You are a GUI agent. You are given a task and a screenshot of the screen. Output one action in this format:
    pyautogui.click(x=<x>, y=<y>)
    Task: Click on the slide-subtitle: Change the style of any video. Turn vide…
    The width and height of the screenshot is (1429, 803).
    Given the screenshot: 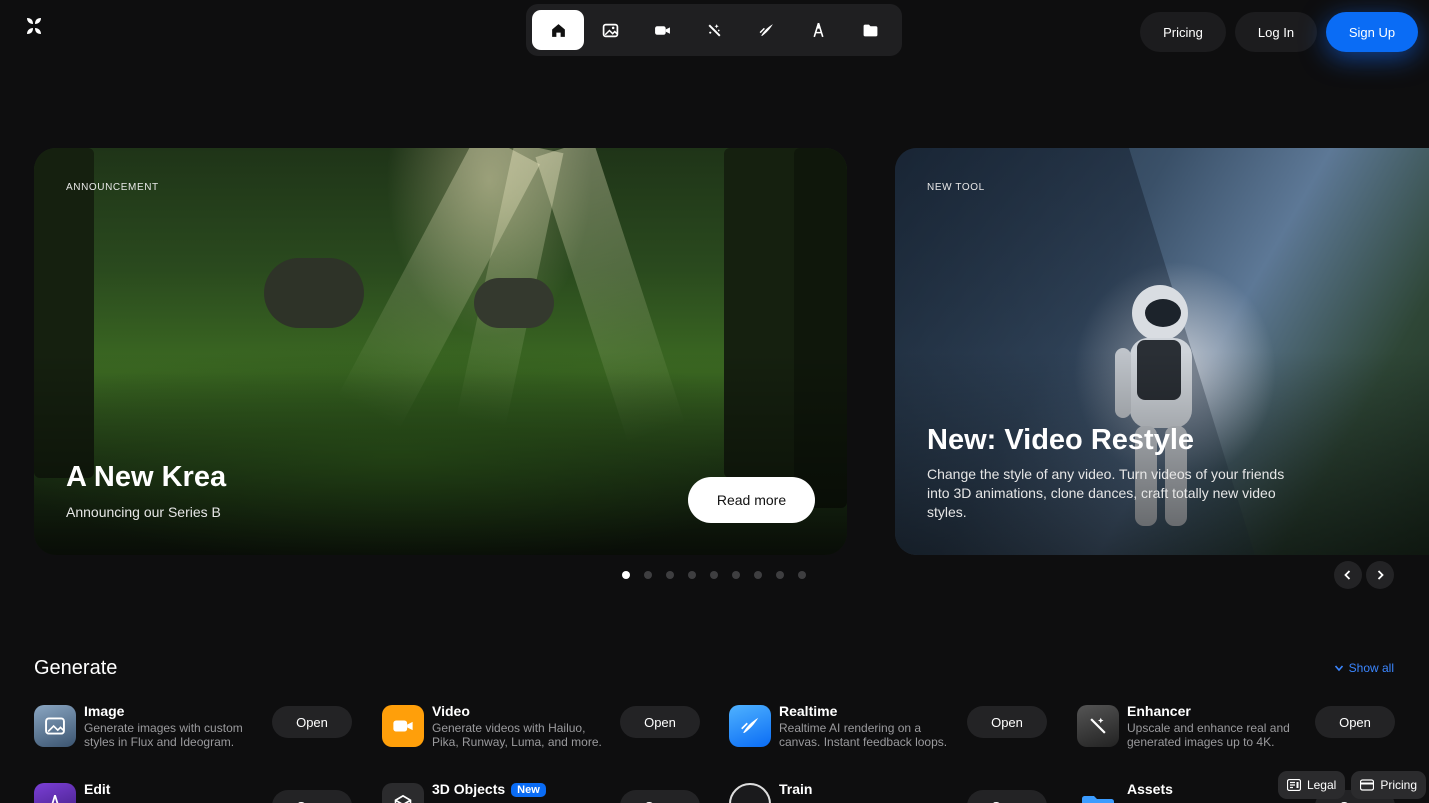 What is the action you would take?
    pyautogui.click(x=1106, y=493)
    